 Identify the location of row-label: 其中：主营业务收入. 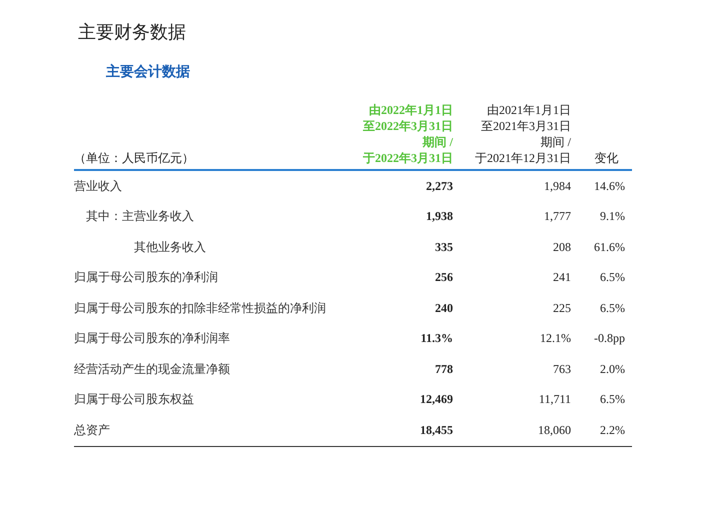
(140, 217).